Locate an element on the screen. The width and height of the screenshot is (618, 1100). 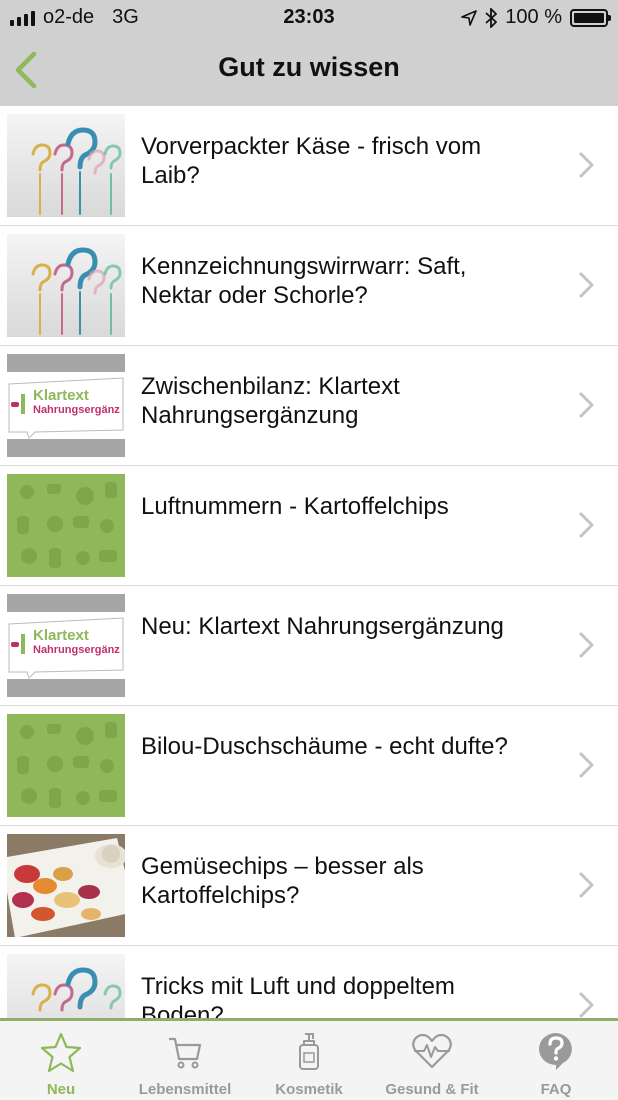
tab-gesund-fit: Gesund & Fit is located at coordinates (432, 1060).